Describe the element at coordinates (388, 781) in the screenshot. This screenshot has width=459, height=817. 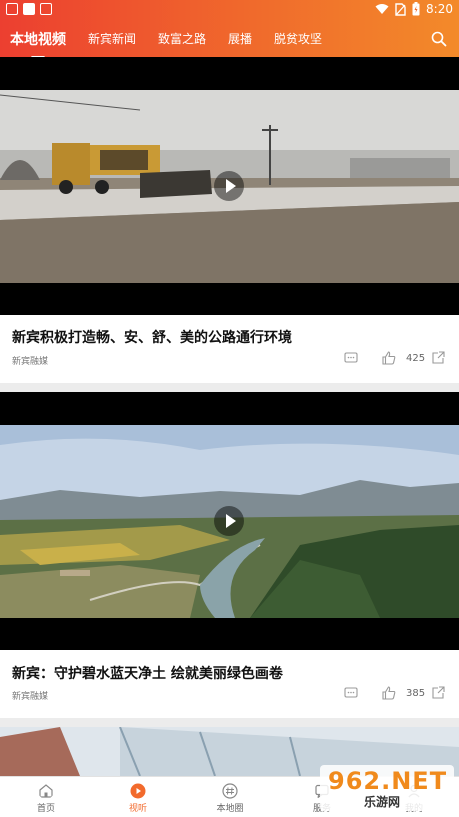
I see `watermark-domain: 962.NET` at that location.